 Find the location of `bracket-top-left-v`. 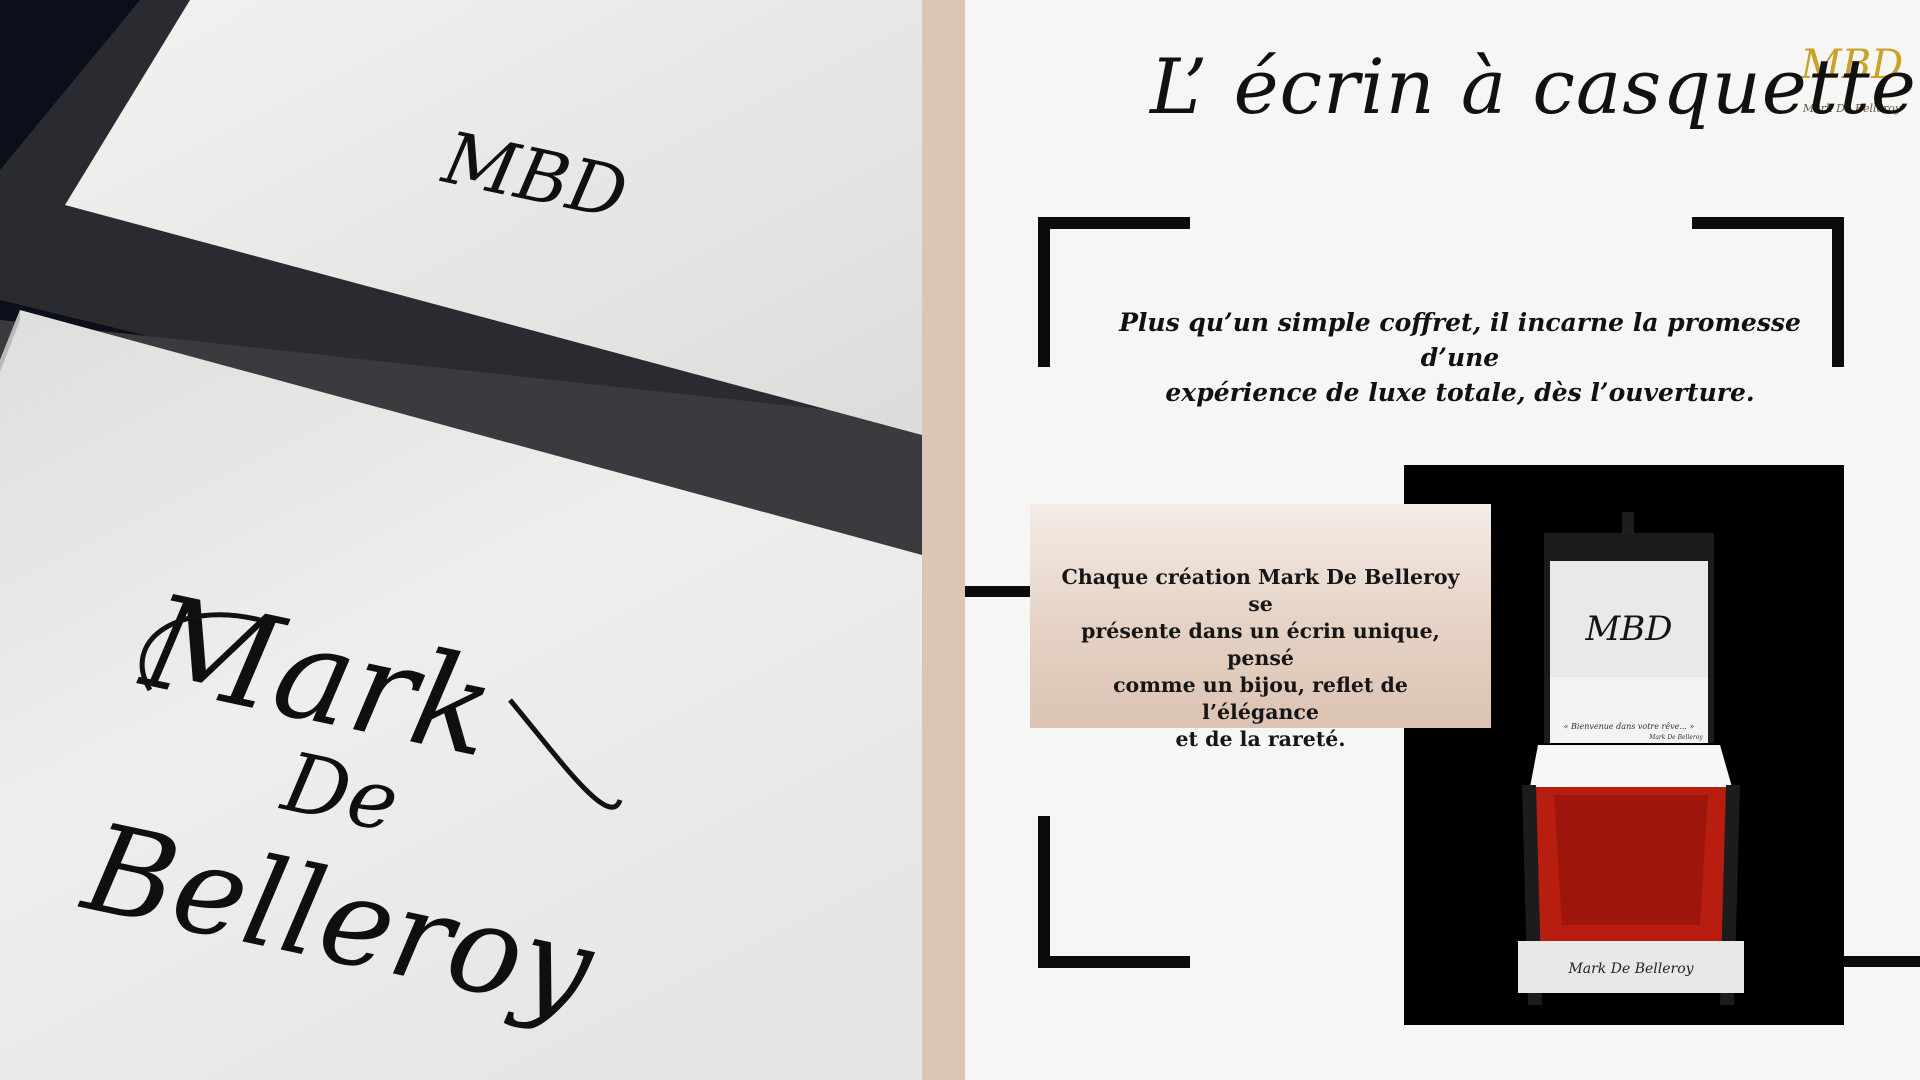

bracket-top-left-v is located at coordinates (1044, 292).